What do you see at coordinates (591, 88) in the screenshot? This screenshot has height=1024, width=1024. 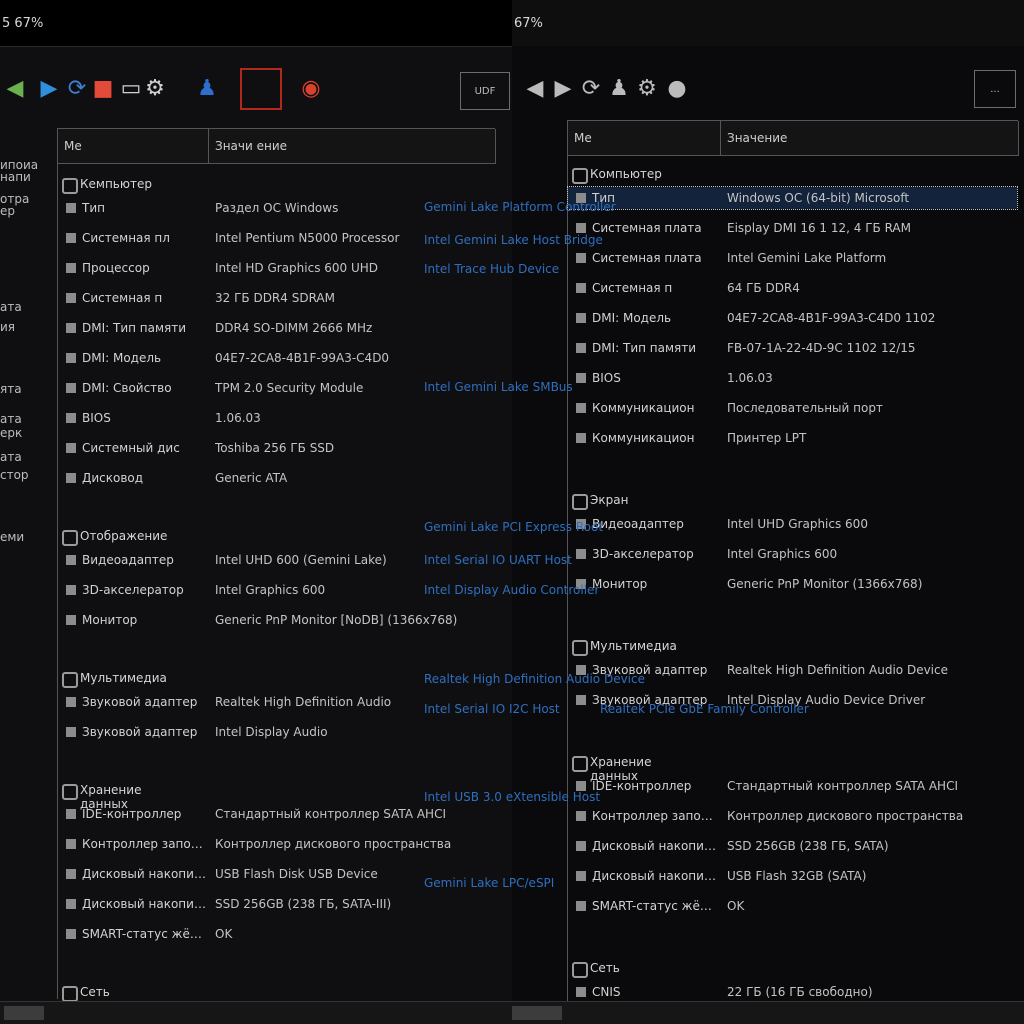 I see `refresh-icon: ⟳` at bounding box center [591, 88].